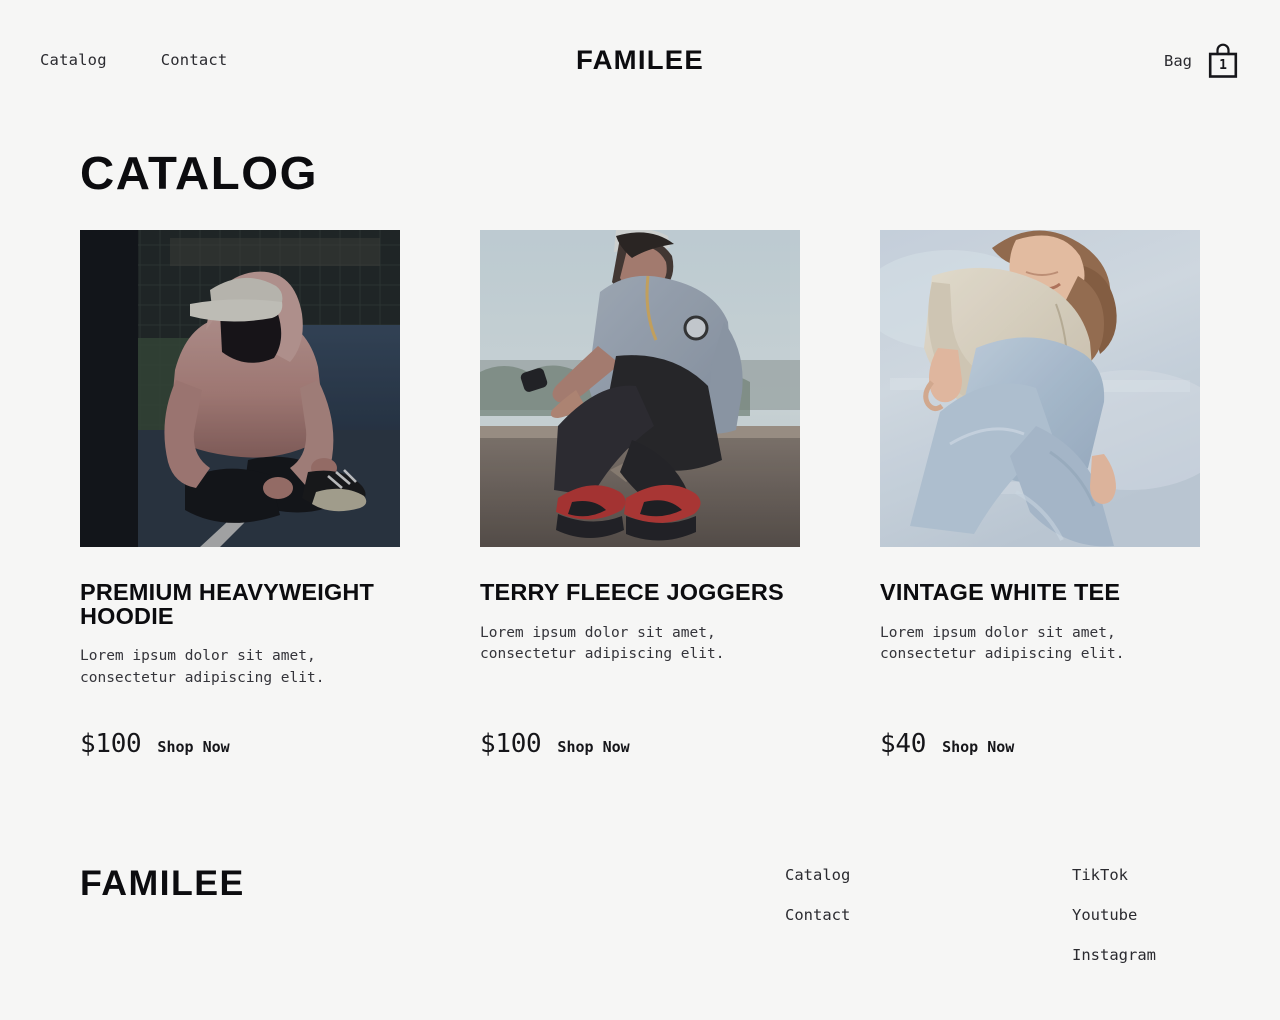 Image resolution: width=1280 pixels, height=1020 pixels. I want to click on product-price: $40, so click(903, 744).